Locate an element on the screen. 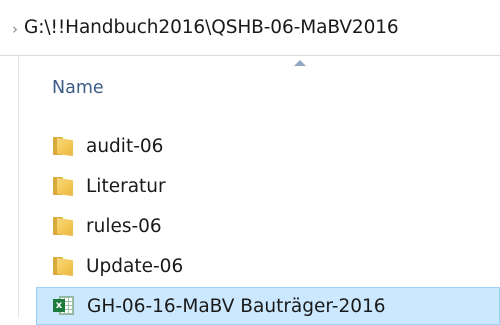  address-path: G:\!!Handbuch2016\QSHB-06-MaBV2016 is located at coordinates (211, 27).